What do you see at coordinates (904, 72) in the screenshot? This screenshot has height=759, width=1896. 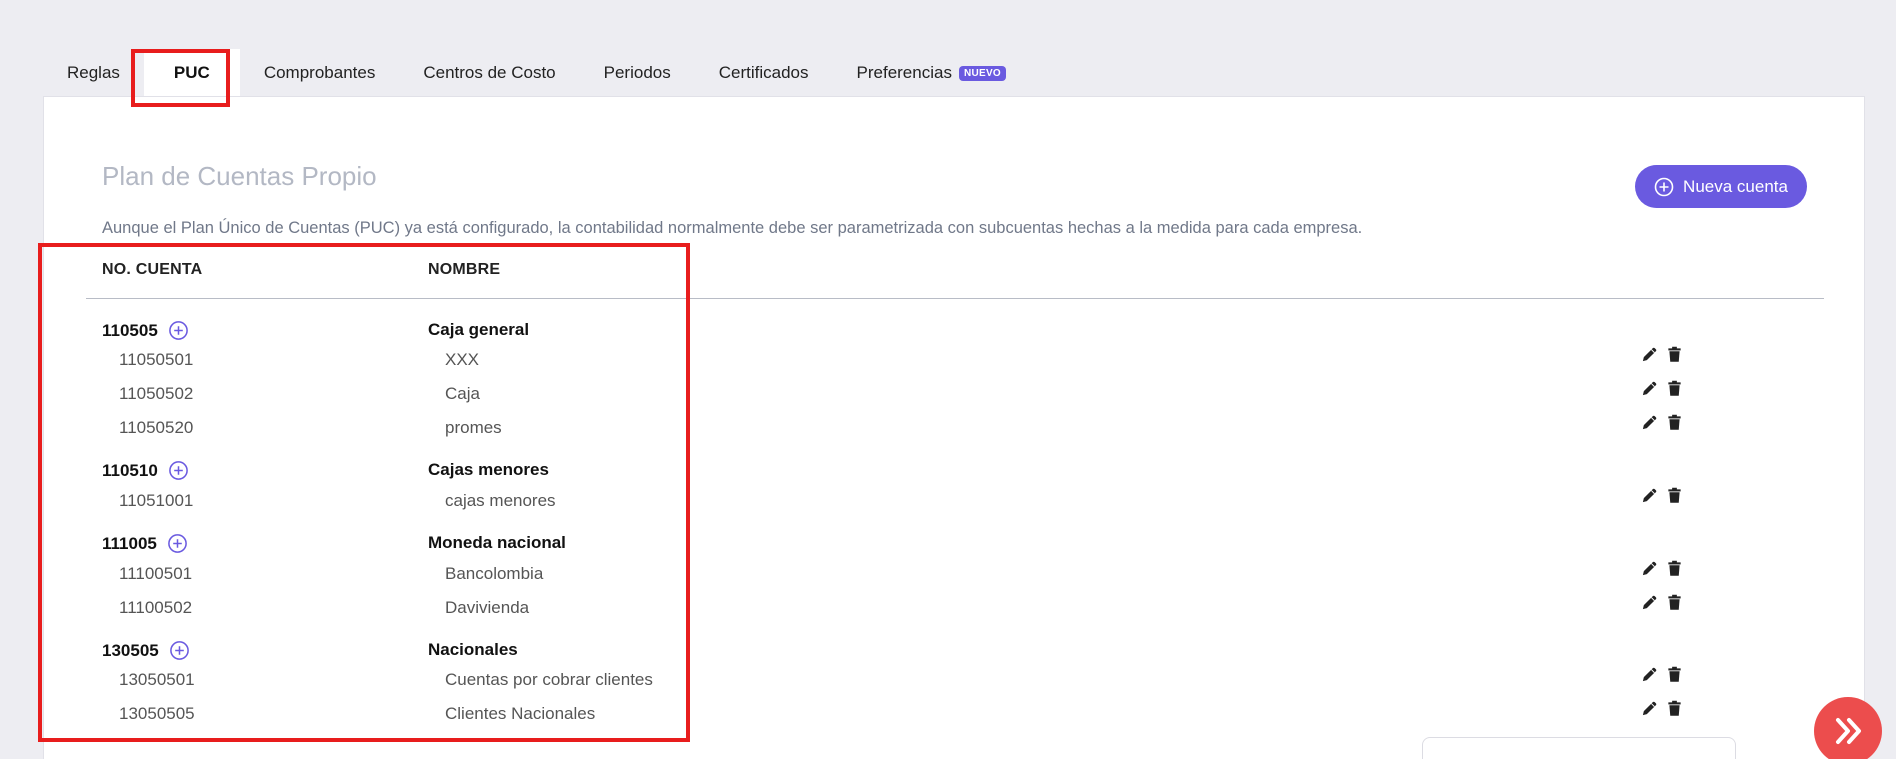 I see `tab-label: Preferencias` at bounding box center [904, 72].